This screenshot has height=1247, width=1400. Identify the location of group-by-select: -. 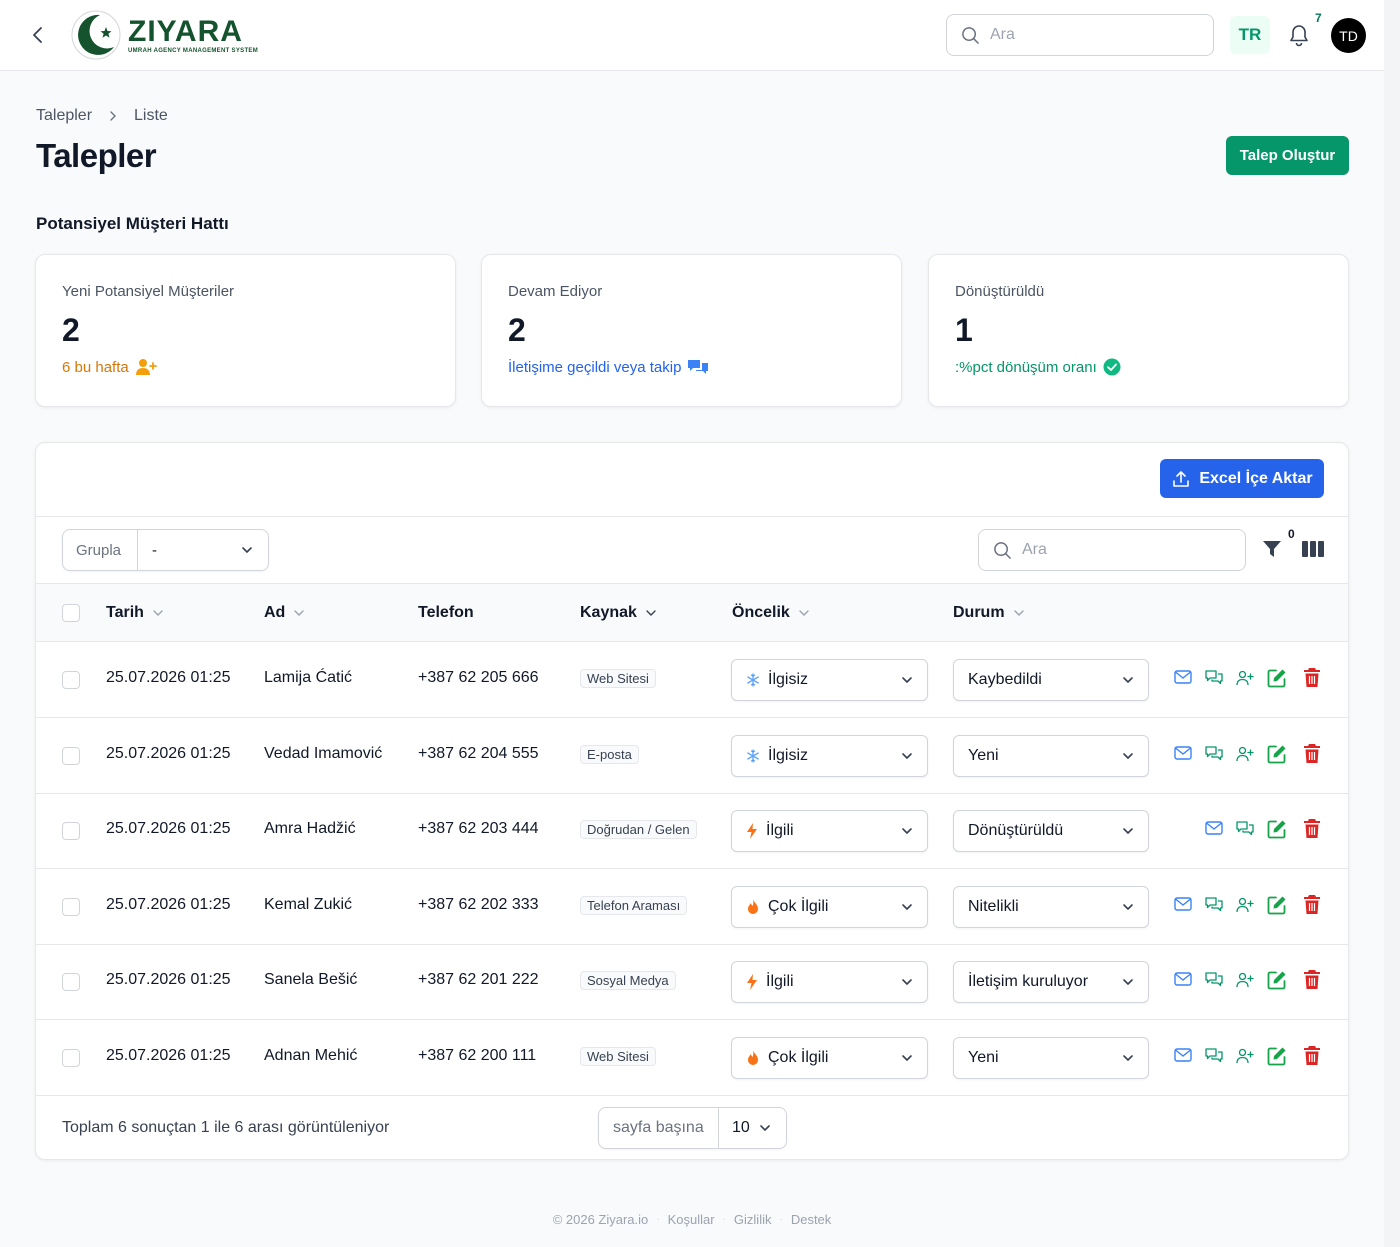
(203, 550).